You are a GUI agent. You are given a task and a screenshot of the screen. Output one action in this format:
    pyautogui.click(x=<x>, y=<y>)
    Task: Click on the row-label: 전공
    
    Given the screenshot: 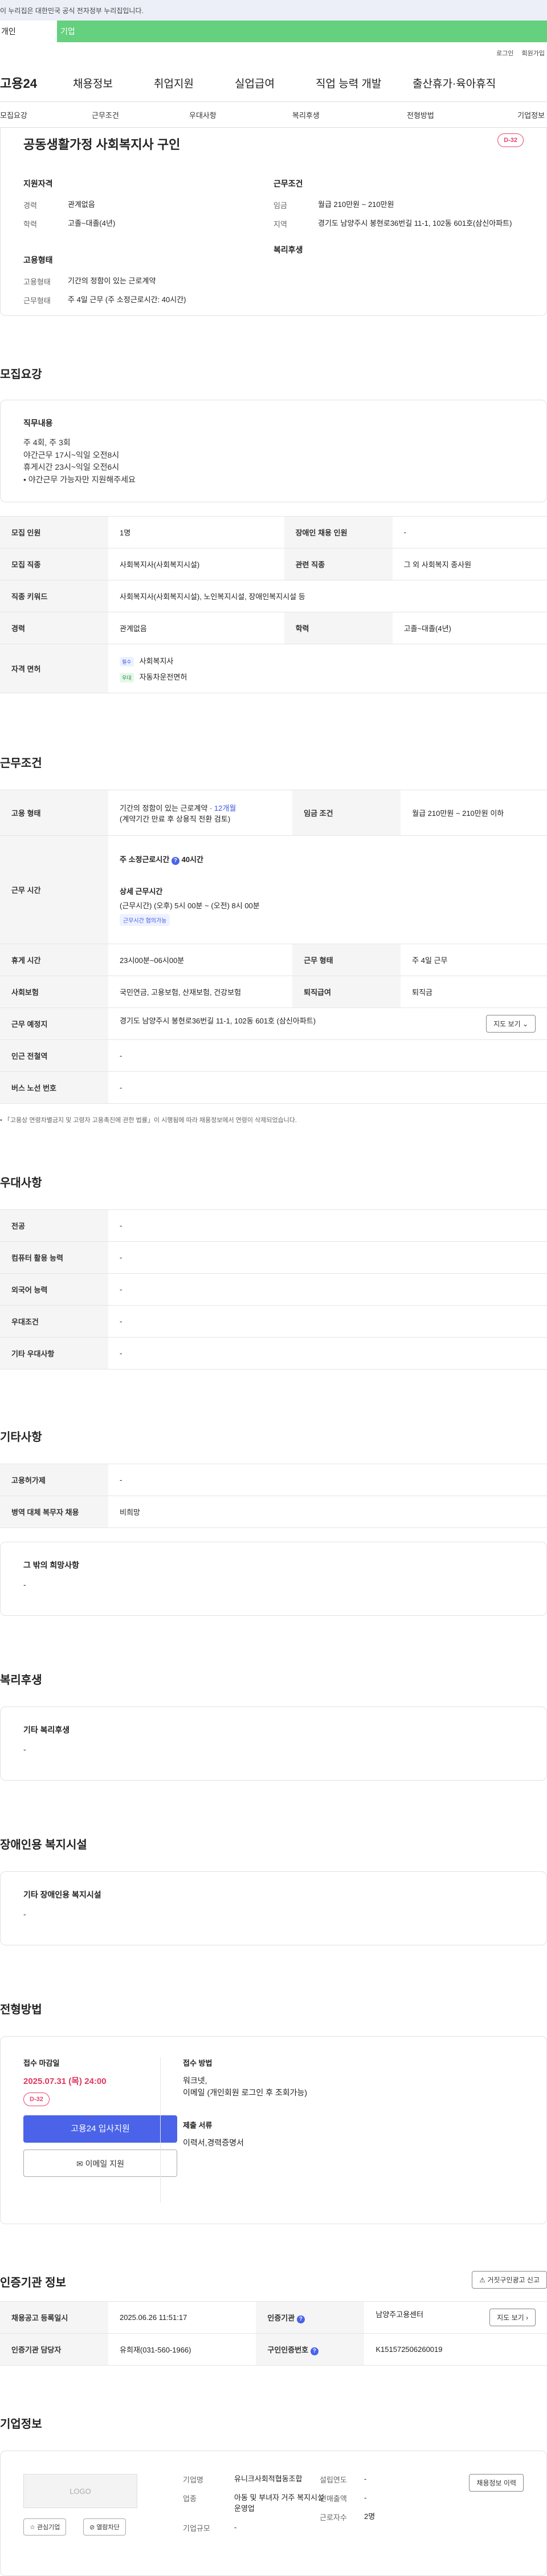 What is the action you would take?
    pyautogui.click(x=54, y=1225)
    